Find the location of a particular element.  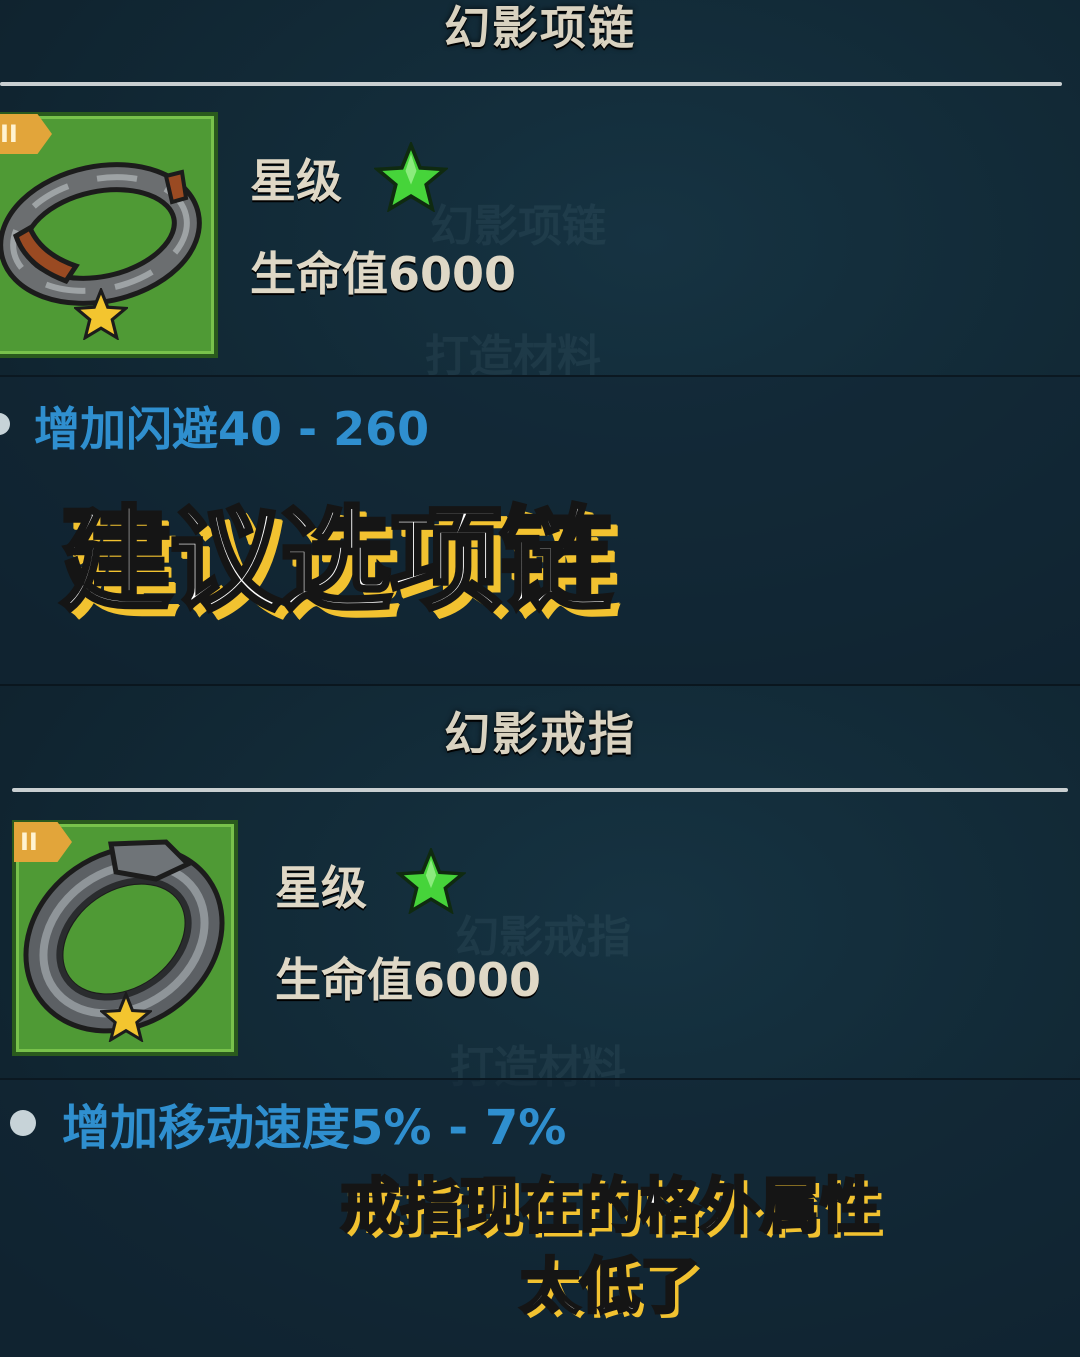

recommend-caption: 建议选项链 is located at coordinates (336, 561).